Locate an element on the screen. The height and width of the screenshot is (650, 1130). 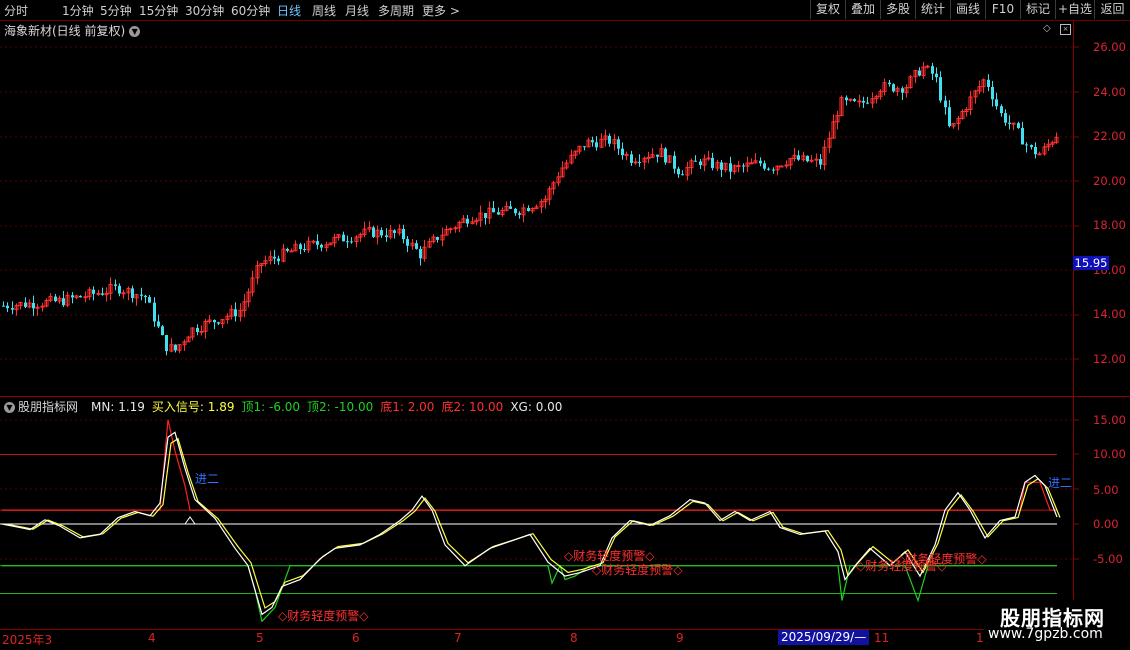
watermark-url: www.7gpzb.com is located at coordinates (1045, 634).